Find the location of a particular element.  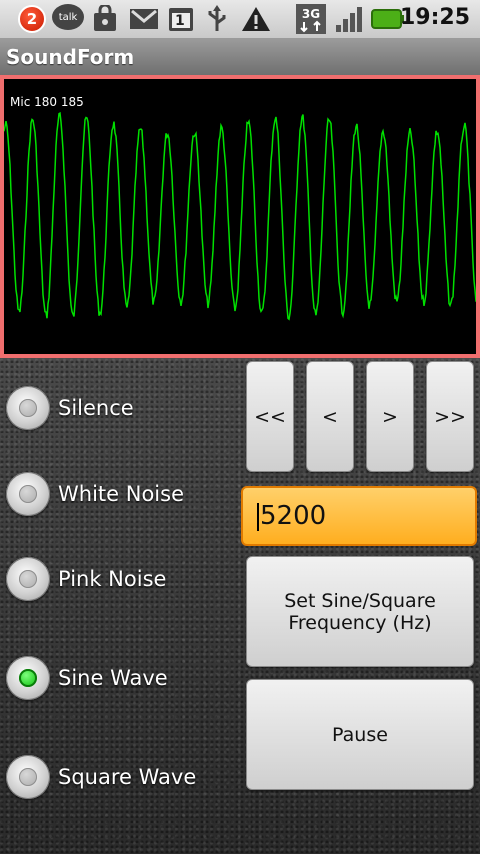

status-bar: 2 talk 1 3G 19:25 is located at coordinates (240, 19).